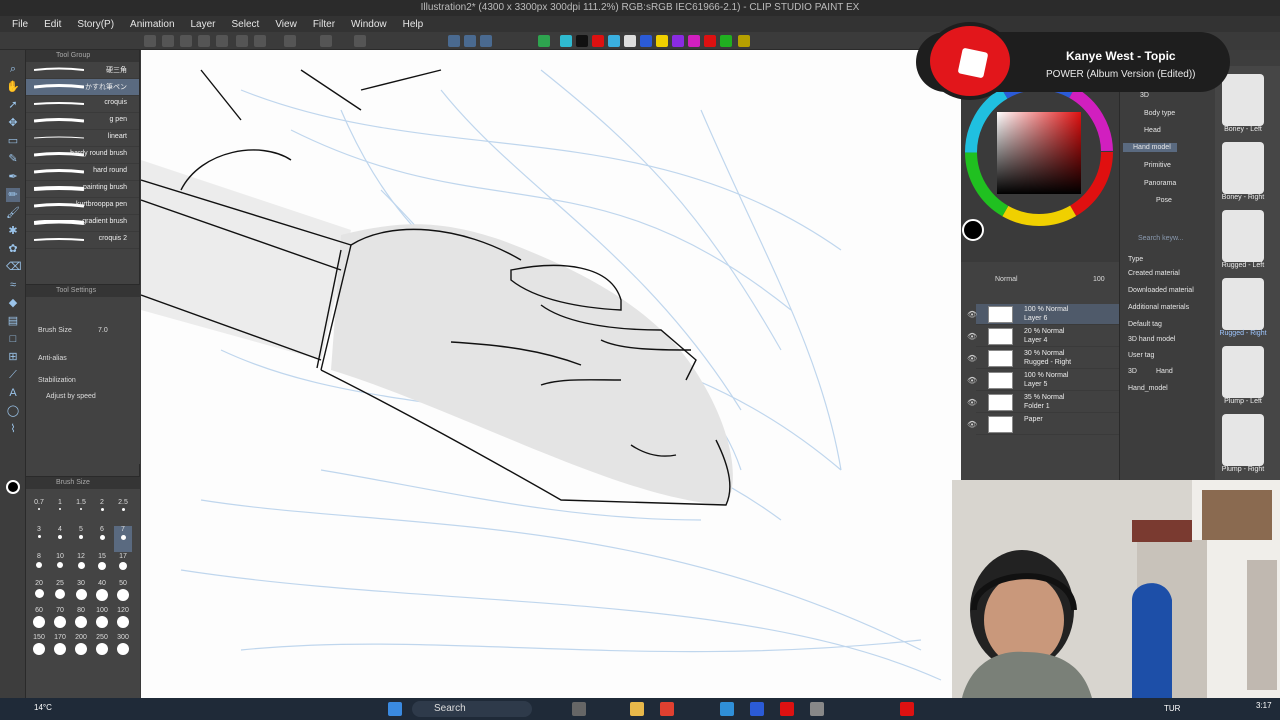  Describe the element at coordinates (694, 41) in the screenshot. I see `color-magenta` at that location.